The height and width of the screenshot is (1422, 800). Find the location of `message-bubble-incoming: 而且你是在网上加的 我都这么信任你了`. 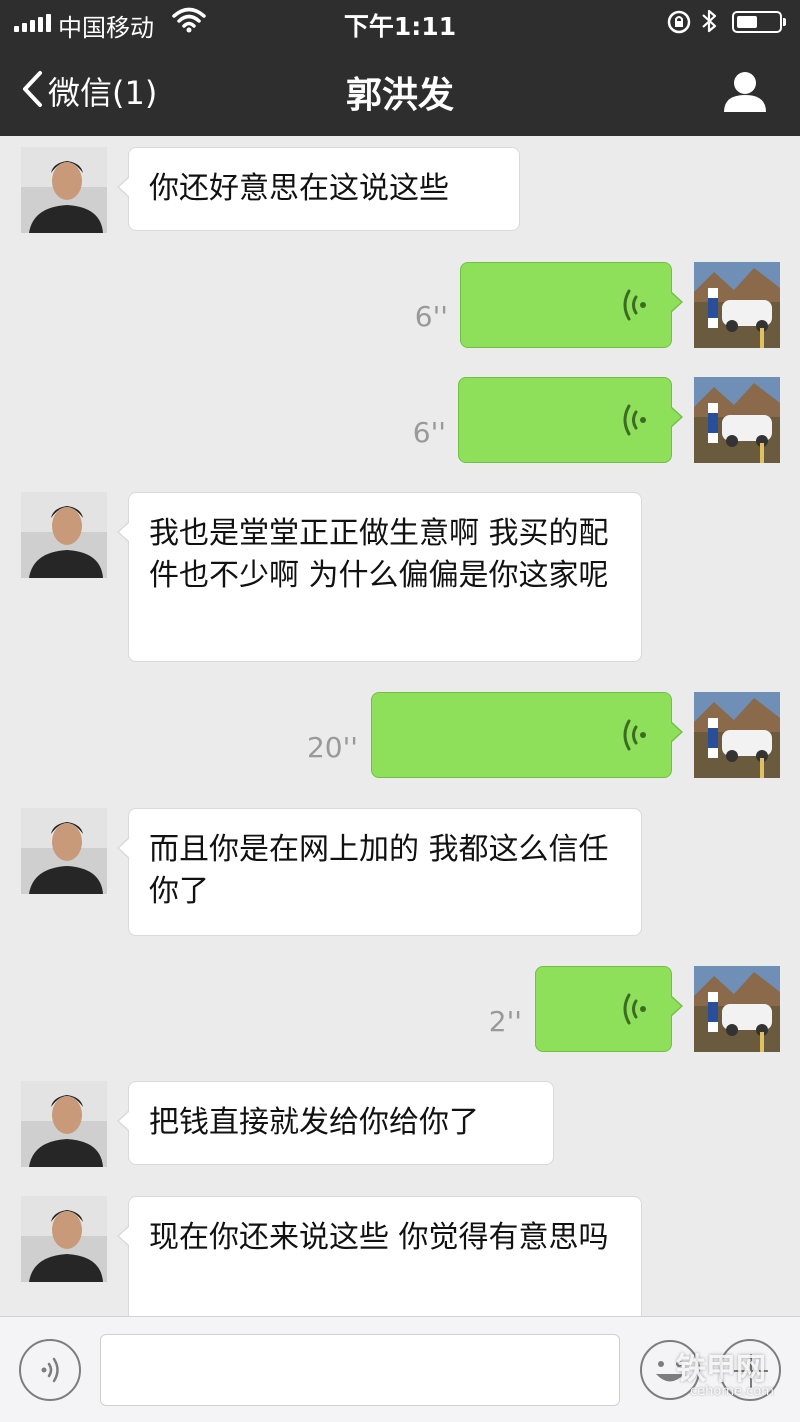

message-bubble-incoming: 而且你是在网上加的 我都这么信任你了 is located at coordinates (379, 872).